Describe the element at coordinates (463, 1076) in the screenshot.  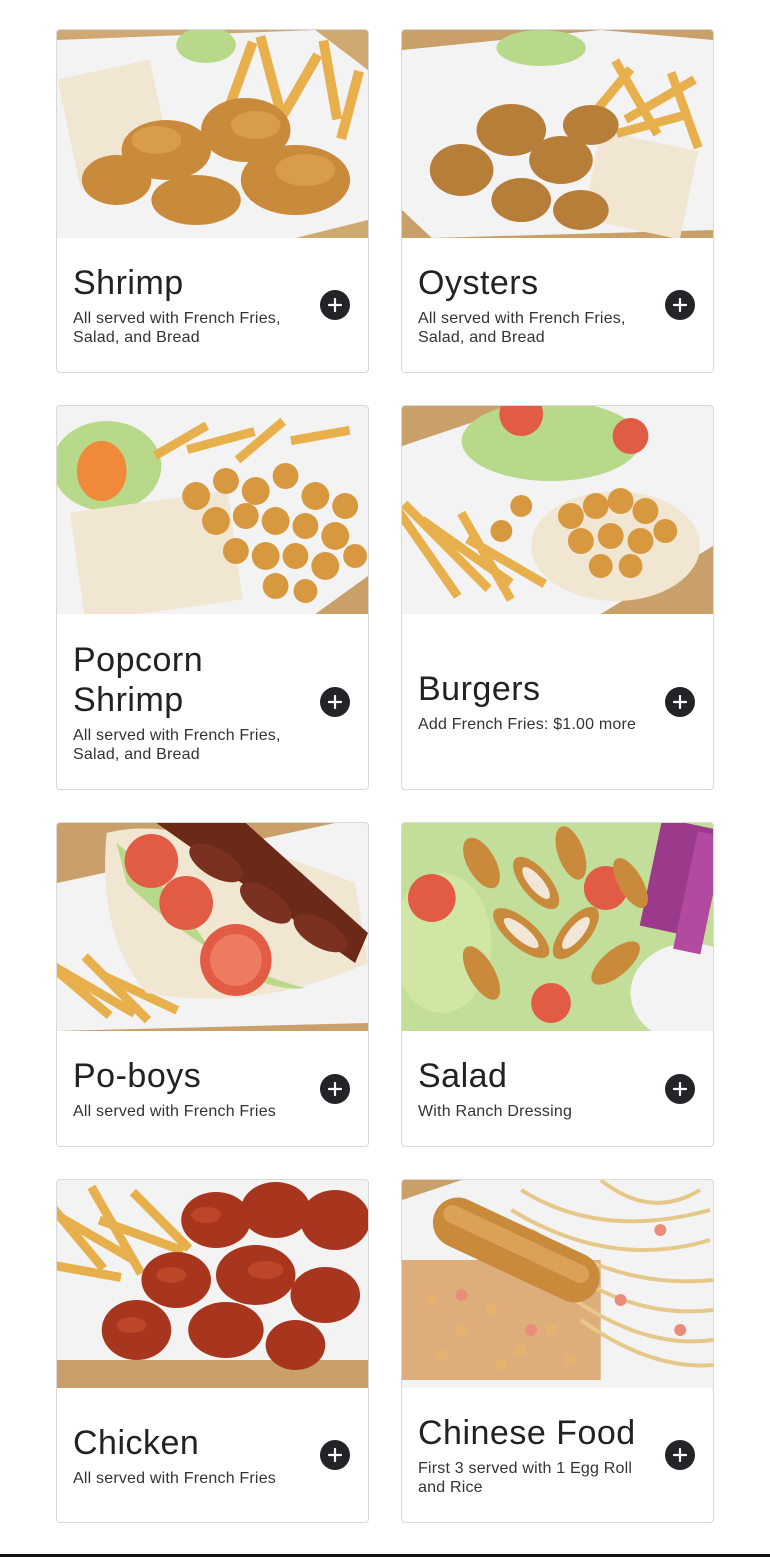
I see `menu-item-name: Salad` at that location.